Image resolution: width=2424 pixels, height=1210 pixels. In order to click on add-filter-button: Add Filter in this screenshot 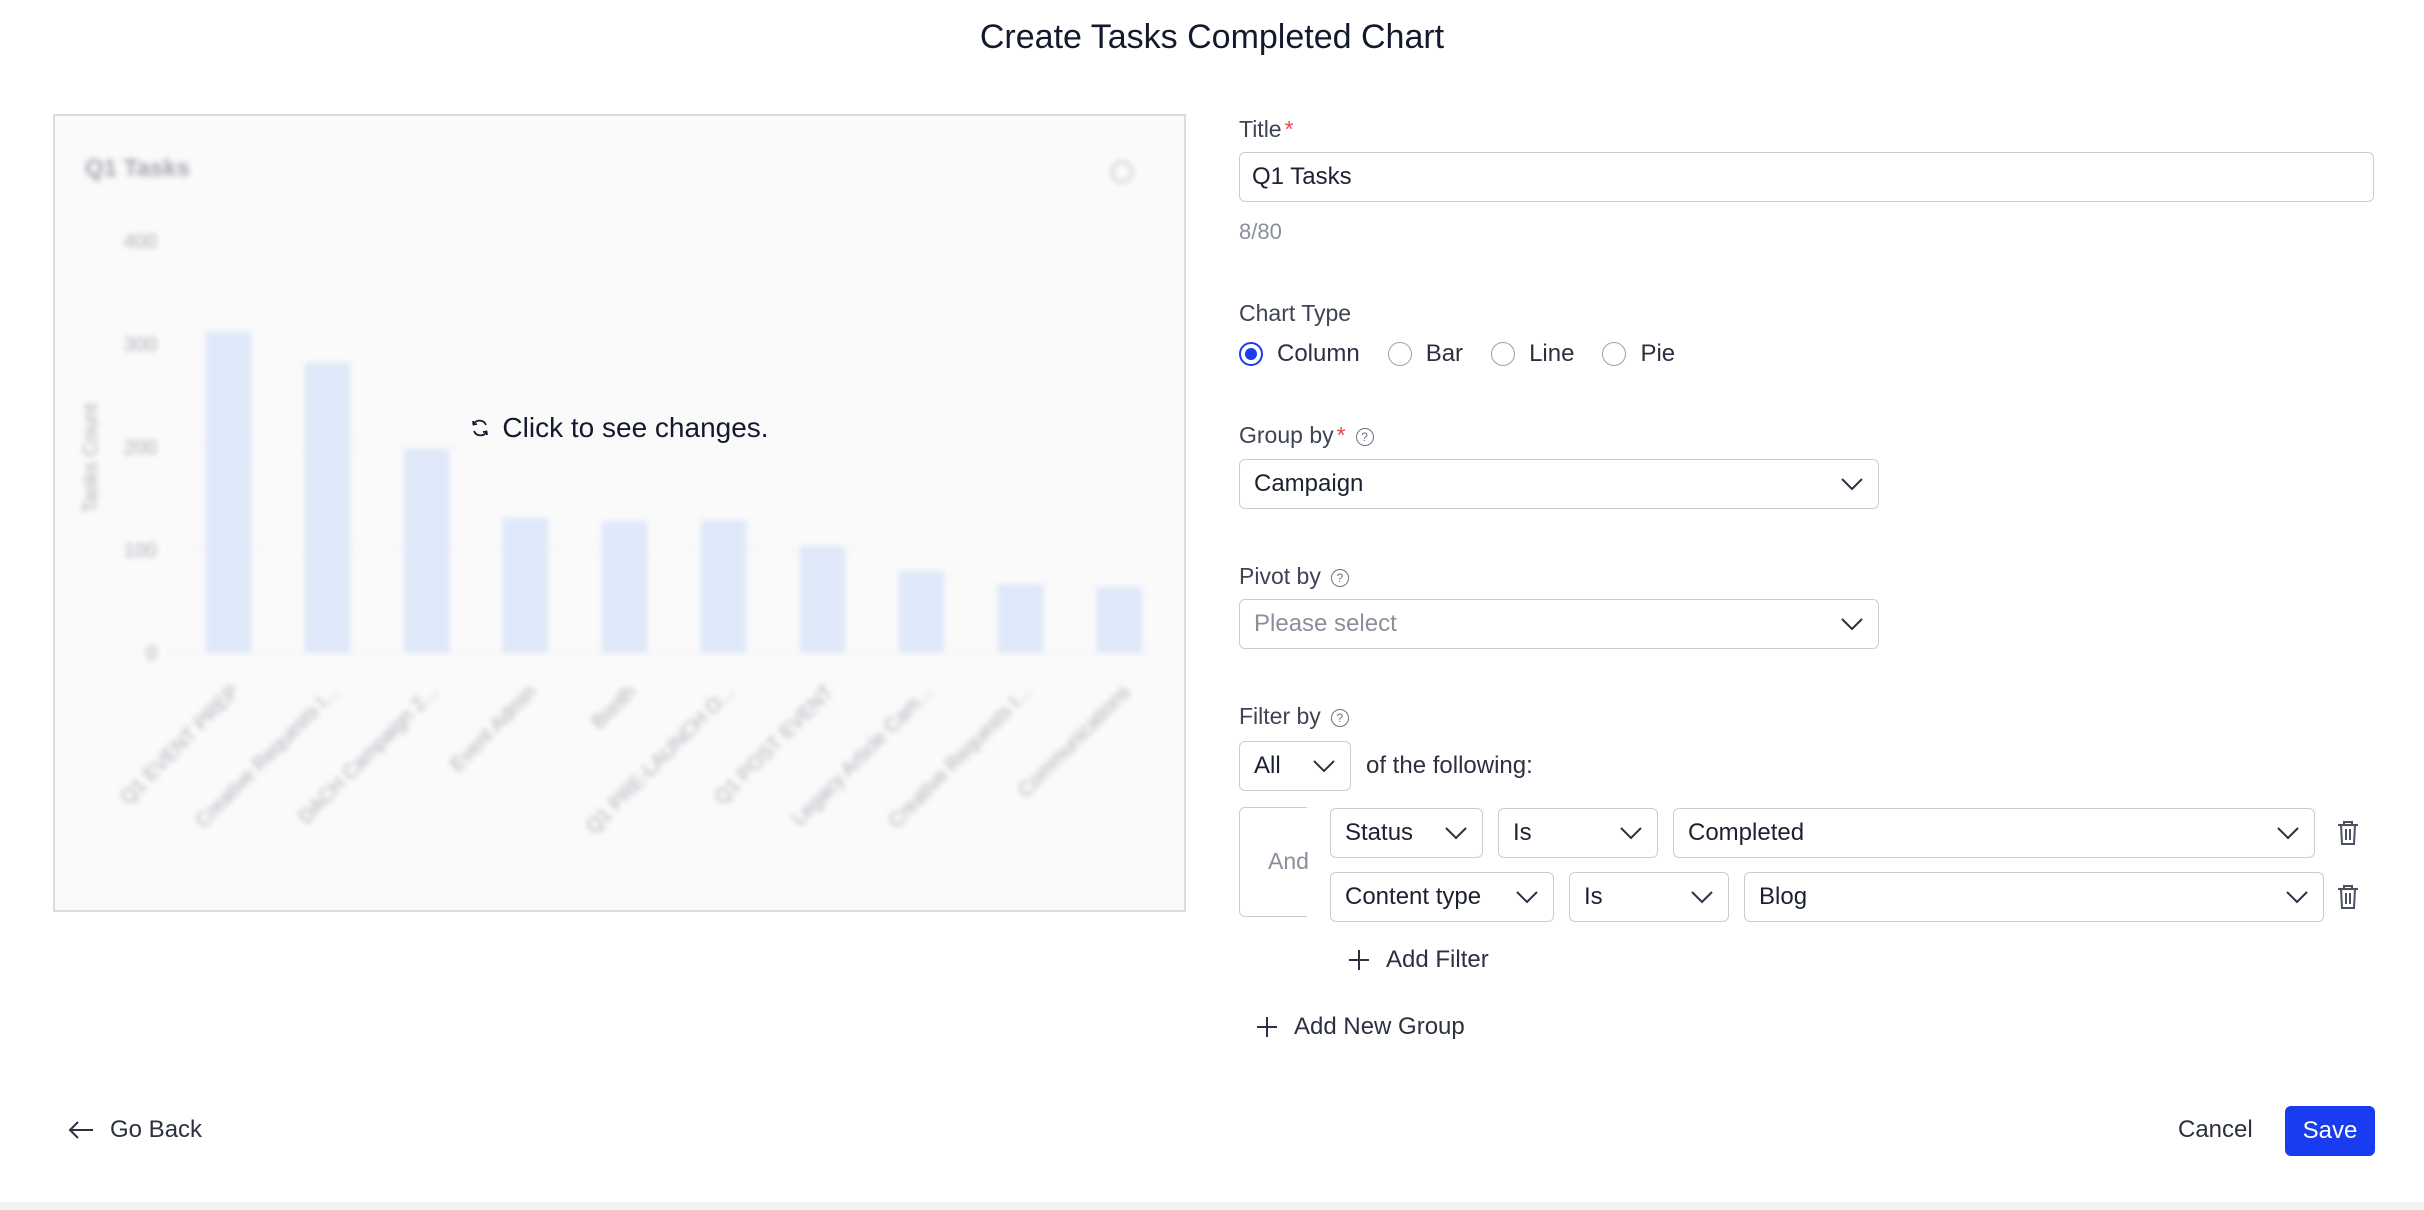, I will do `click(1418, 960)`.